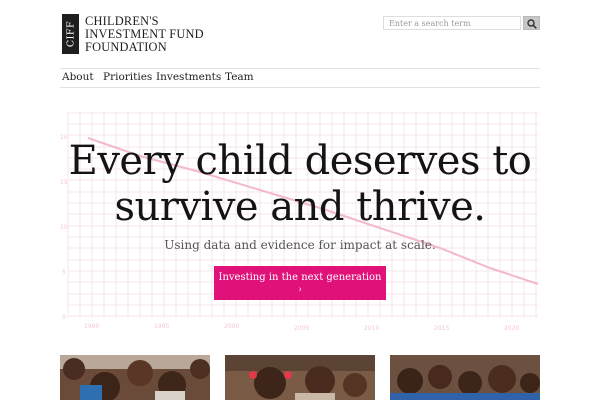 This screenshot has height=400, width=600. I want to click on x-tick-2020: 2020, so click(511, 328).